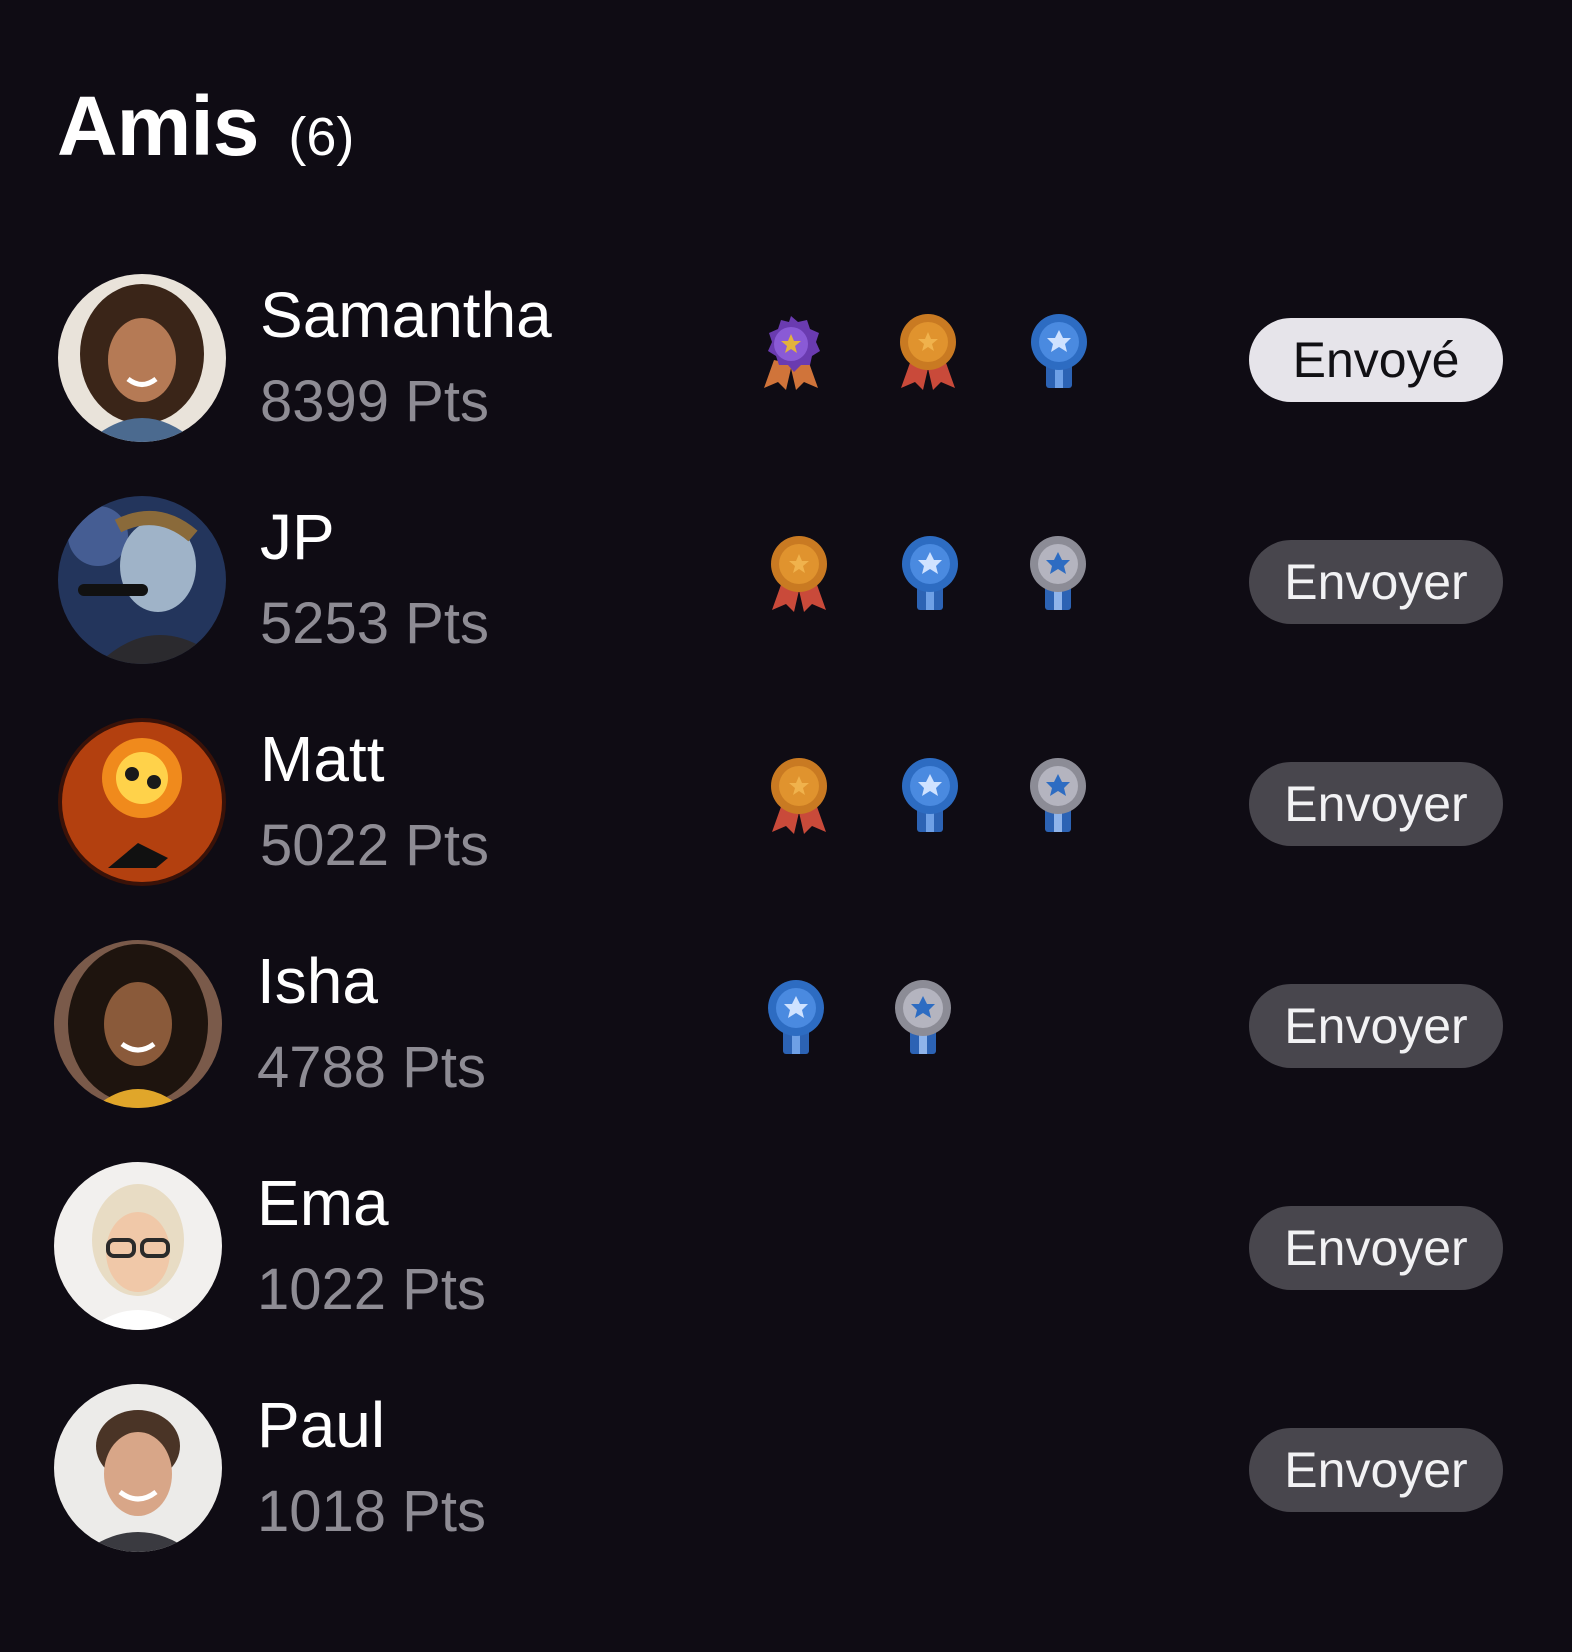 The width and height of the screenshot is (1572, 1652). Describe the element at coordinates (786, 1474) in the screenshot. I see `friend-row: Paul 1018 Pts Envoyer` at that location.